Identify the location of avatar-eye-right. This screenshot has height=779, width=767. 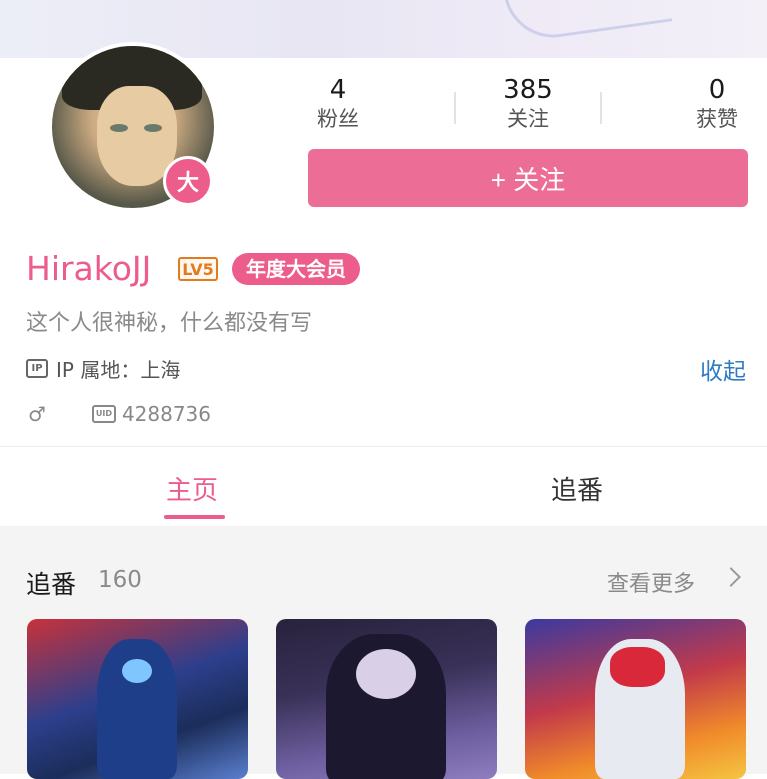
(153, 128).